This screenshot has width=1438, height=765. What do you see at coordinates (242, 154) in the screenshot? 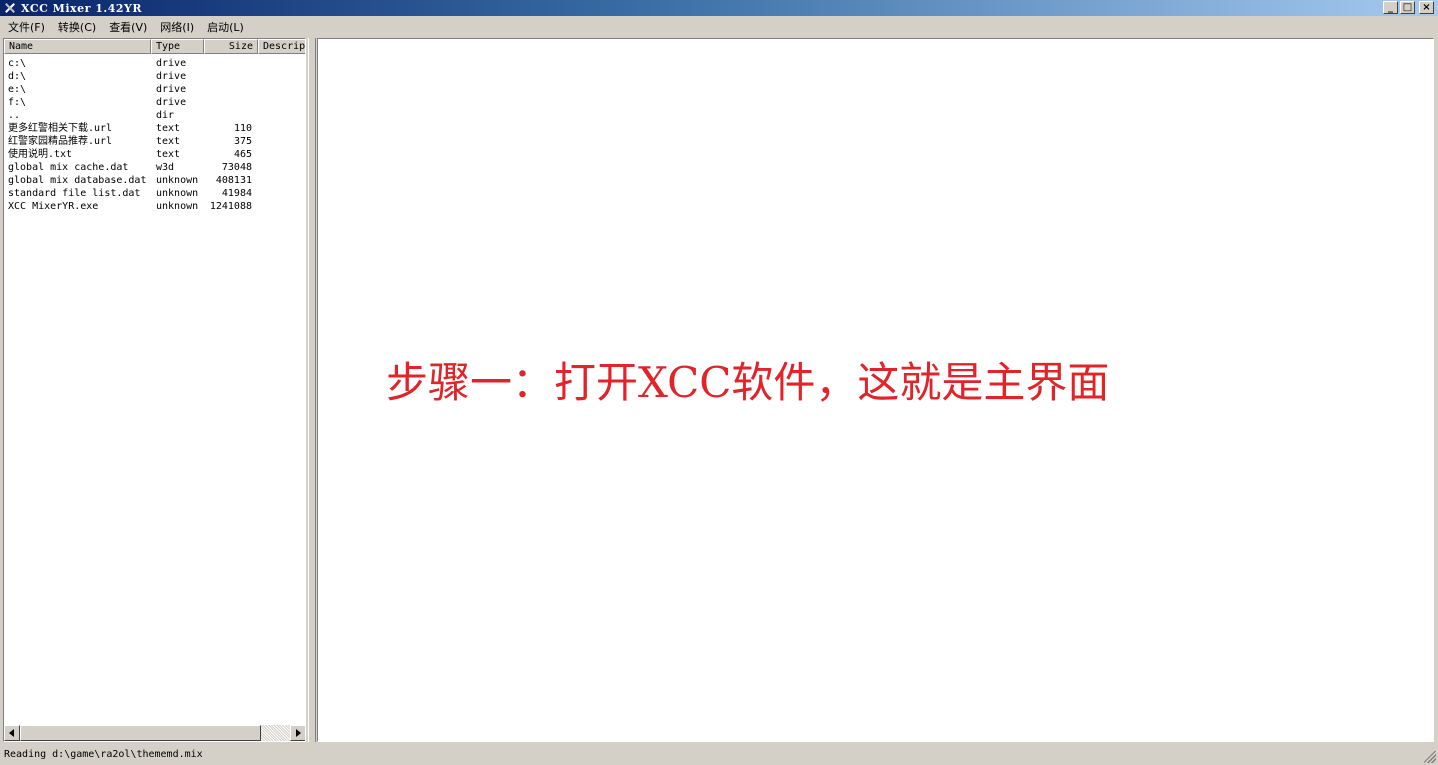
I see `file-size: 465` at bounding box center [242, 154].